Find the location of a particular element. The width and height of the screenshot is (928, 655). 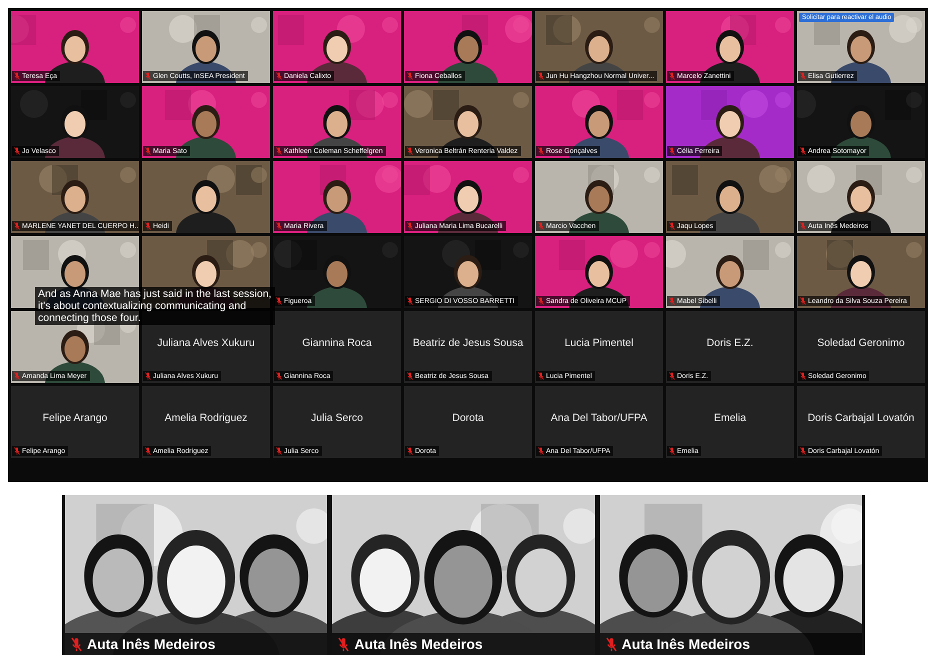

display-name: Giannina Roca is located at coordinates (337, 343).